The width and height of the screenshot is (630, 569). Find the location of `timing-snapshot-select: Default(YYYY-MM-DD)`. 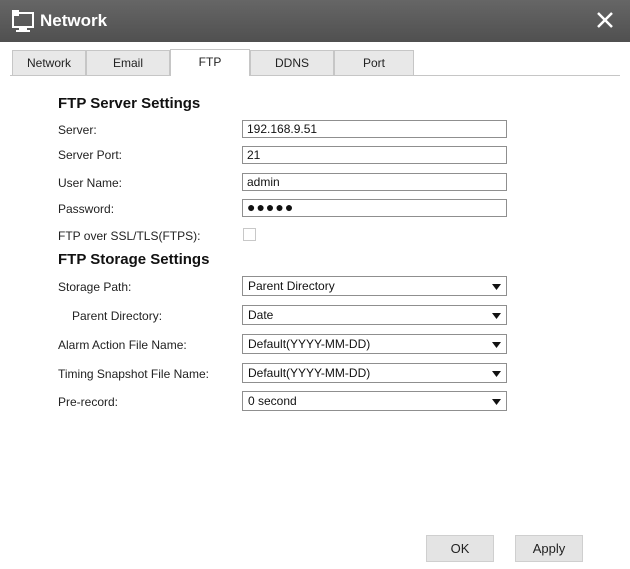

timing-snapshot-select: Default(YYYY-MM-DD) is located at coordinates (374, 373).